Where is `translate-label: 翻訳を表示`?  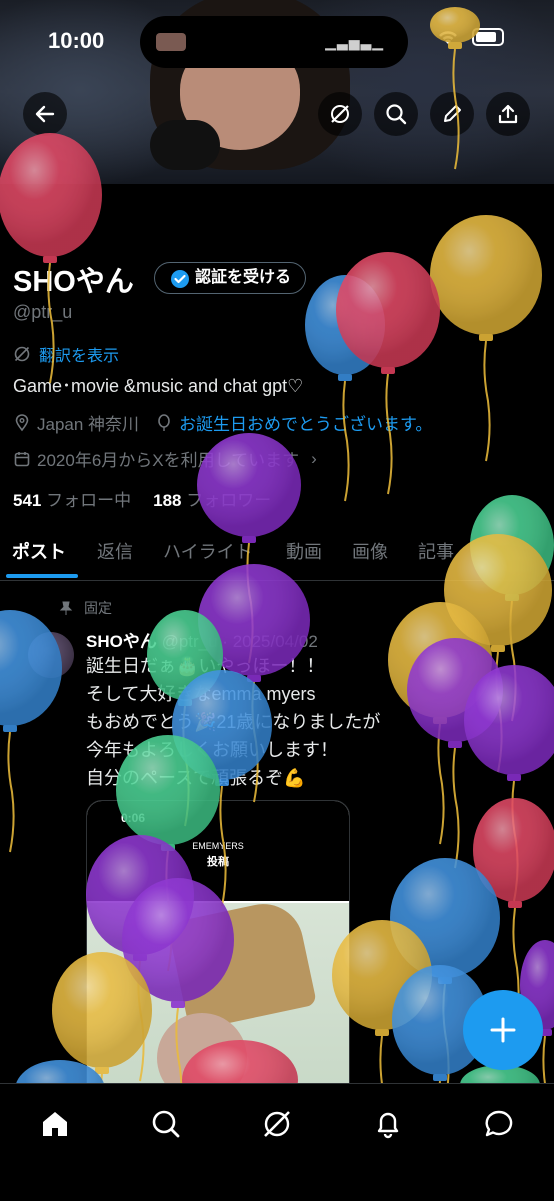
translate-label: 翻訳を表示 is located at coordinates (79, 356).